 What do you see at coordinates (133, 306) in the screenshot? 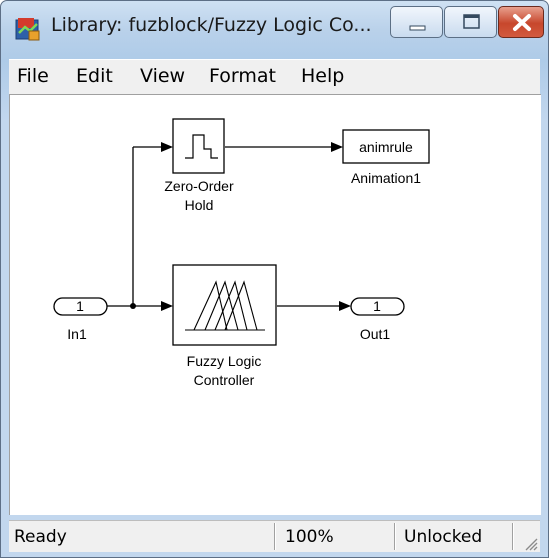
I see `branch-point` at bounding box center [133, 306].